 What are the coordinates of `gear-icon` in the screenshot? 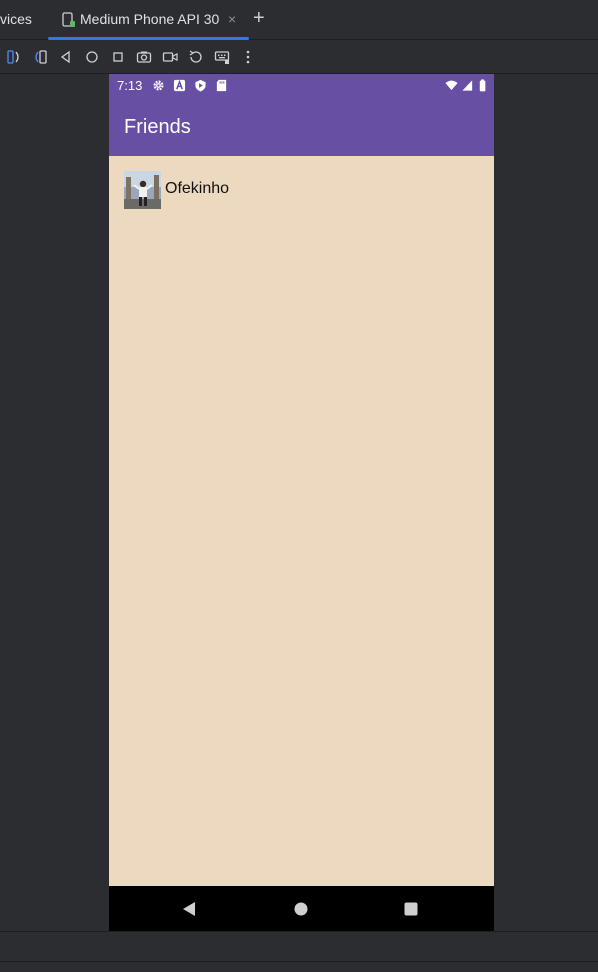 It's located at (158, 85).